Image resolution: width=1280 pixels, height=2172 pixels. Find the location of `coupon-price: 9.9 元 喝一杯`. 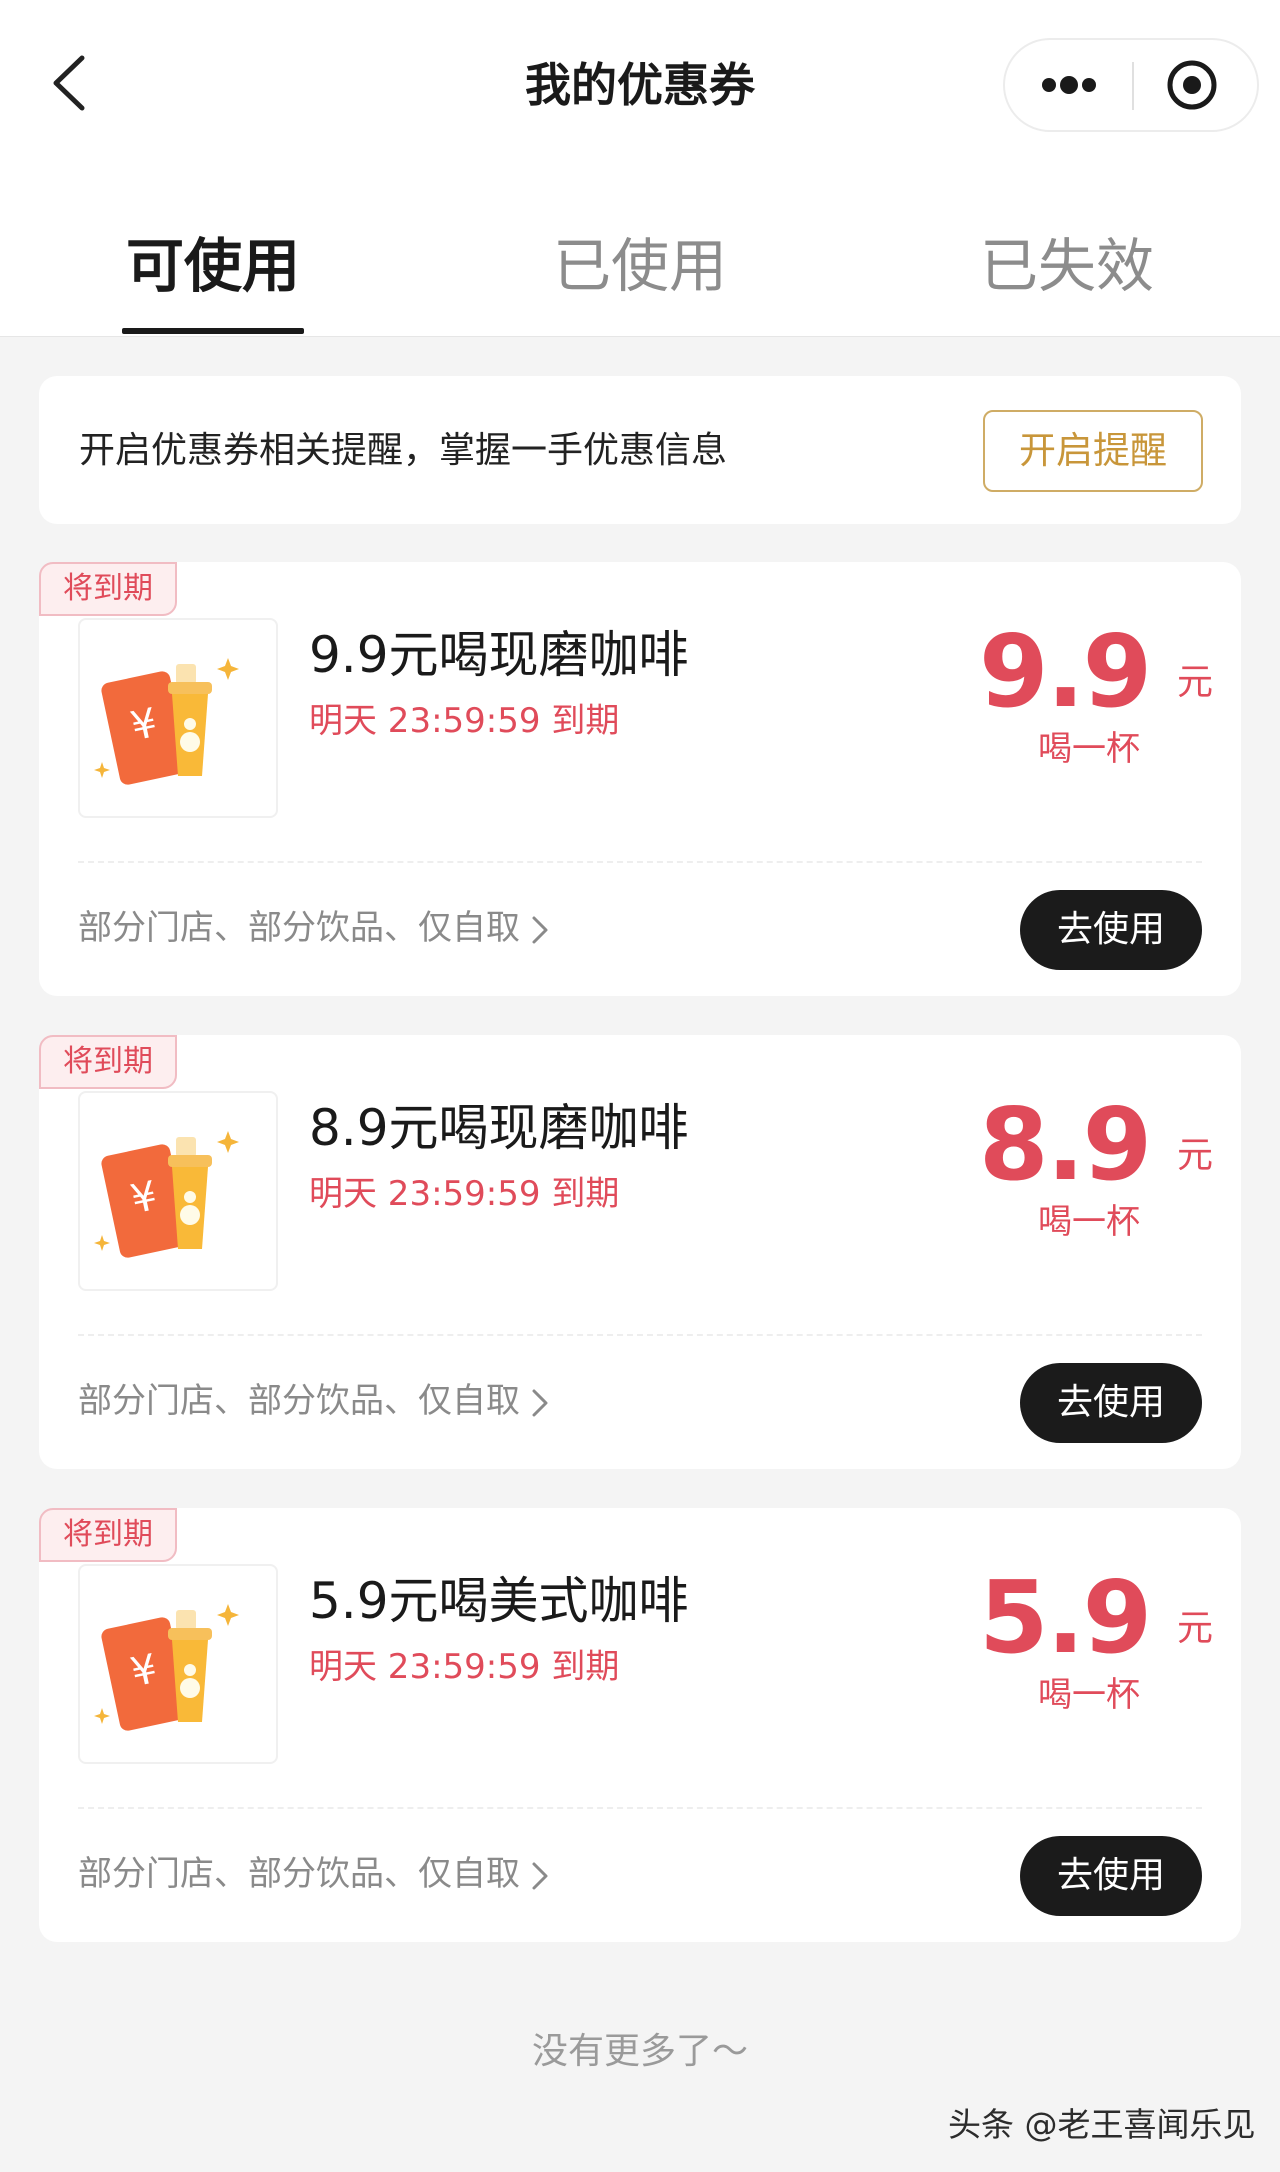

coupon-price: 9.9 元 喝一杯 is located at coordinates (1099, 691).